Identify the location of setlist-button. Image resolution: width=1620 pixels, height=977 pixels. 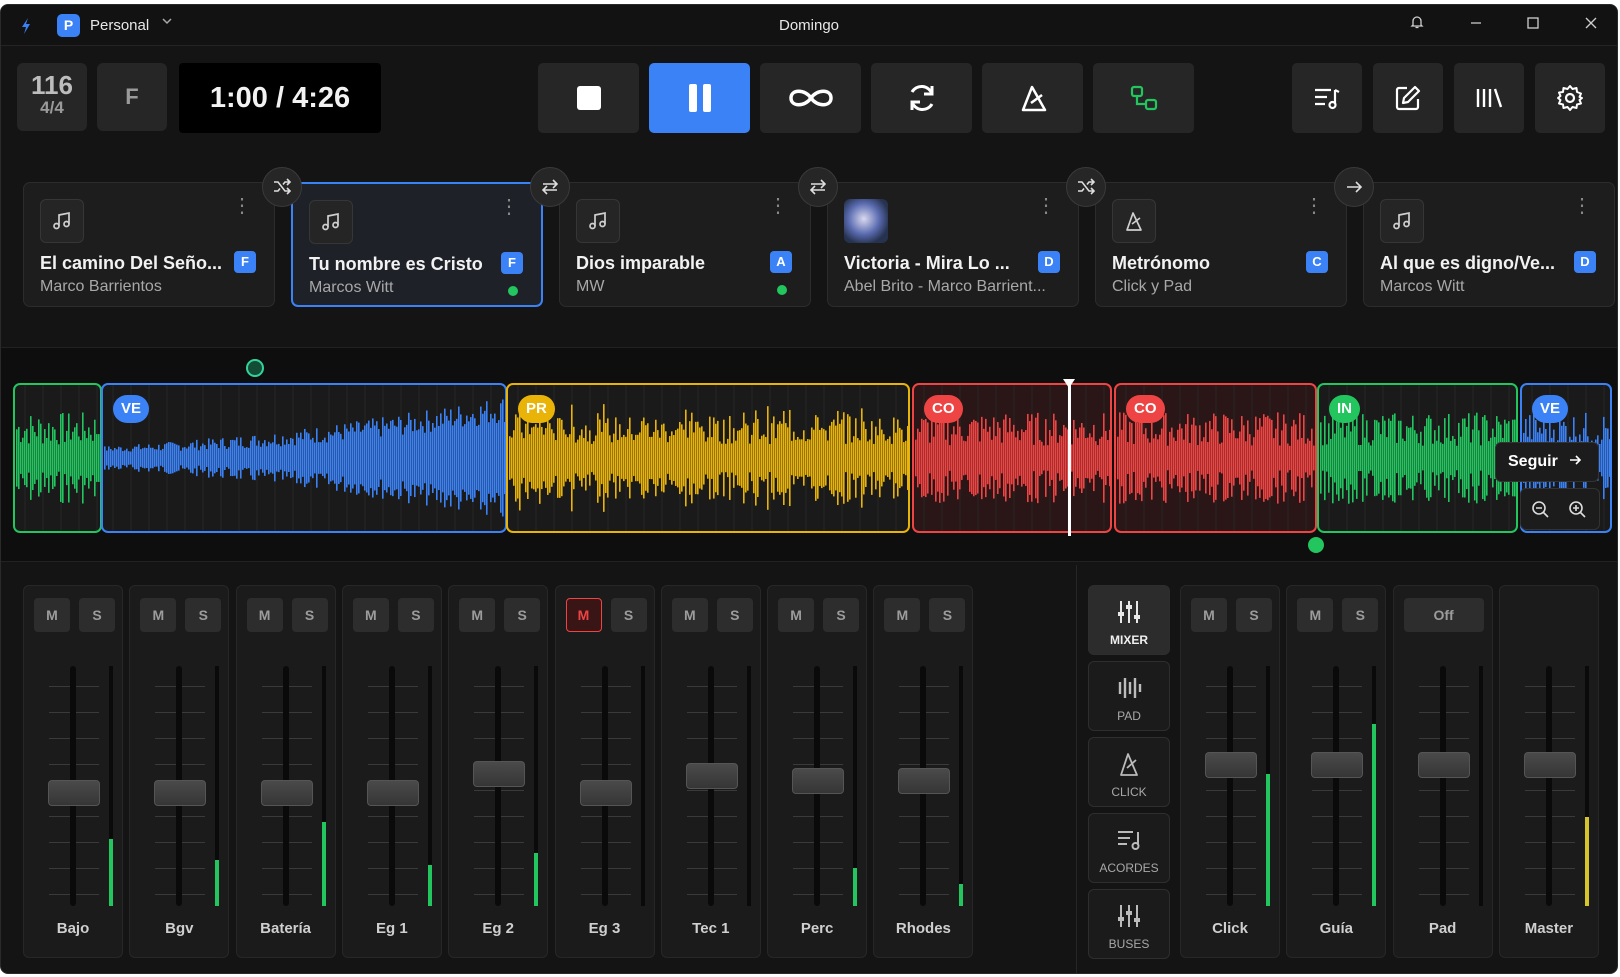
(1327, 98).